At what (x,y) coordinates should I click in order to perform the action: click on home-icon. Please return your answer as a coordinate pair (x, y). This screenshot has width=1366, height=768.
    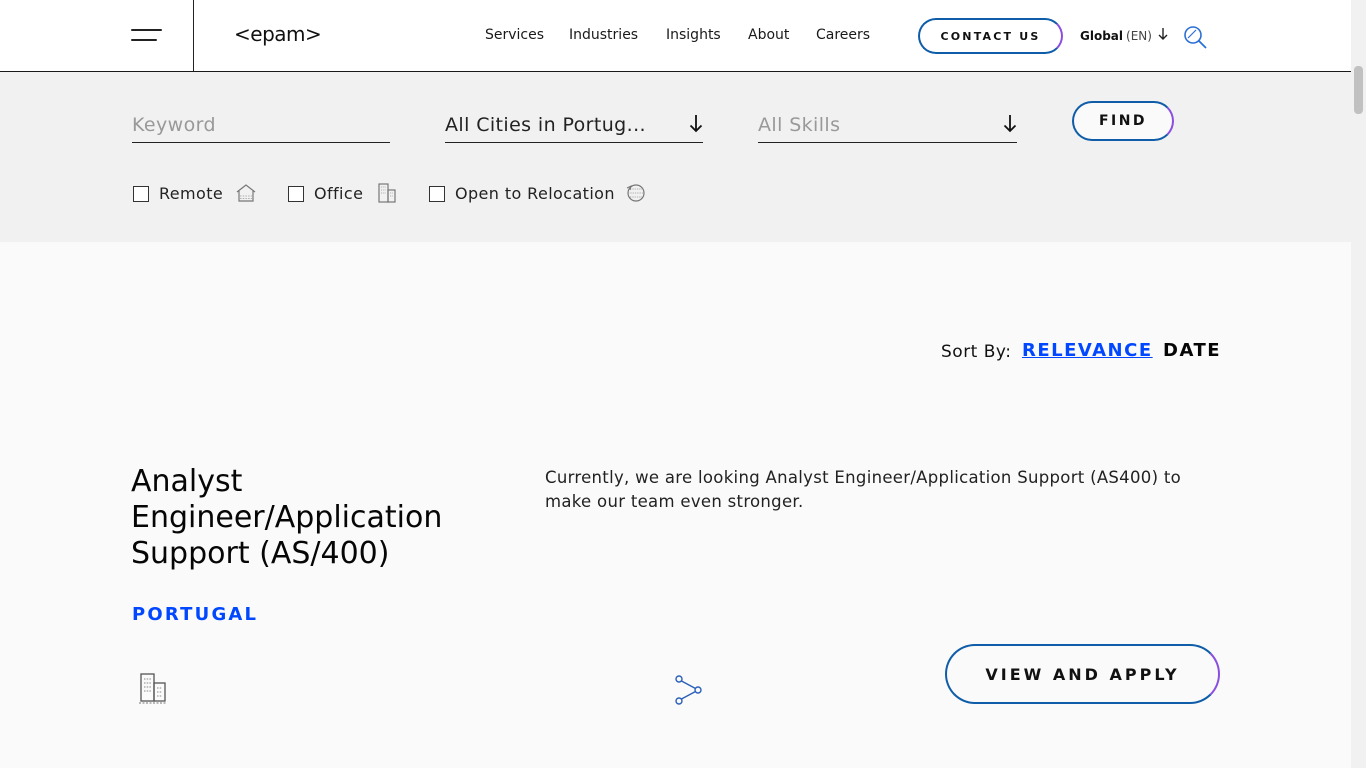
    Looking at the image, I should click on (246, 193).